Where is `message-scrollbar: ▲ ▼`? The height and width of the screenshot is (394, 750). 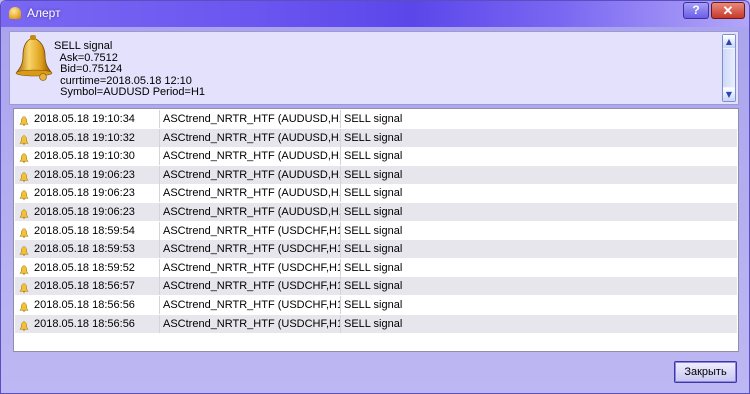
message-scrollbar: ▲ ▼ is located at coordinates (729, 68).